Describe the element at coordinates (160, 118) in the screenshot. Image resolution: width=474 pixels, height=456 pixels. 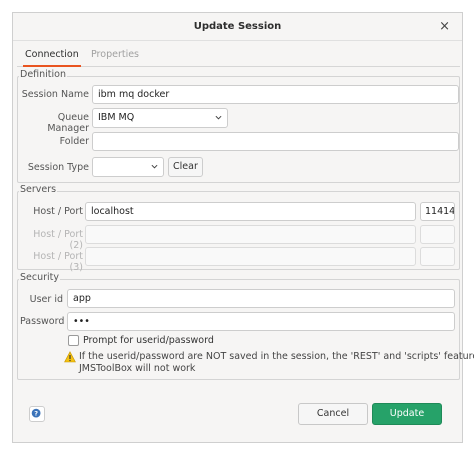
I see `queue-manager-select: IBM MQ` at that location.